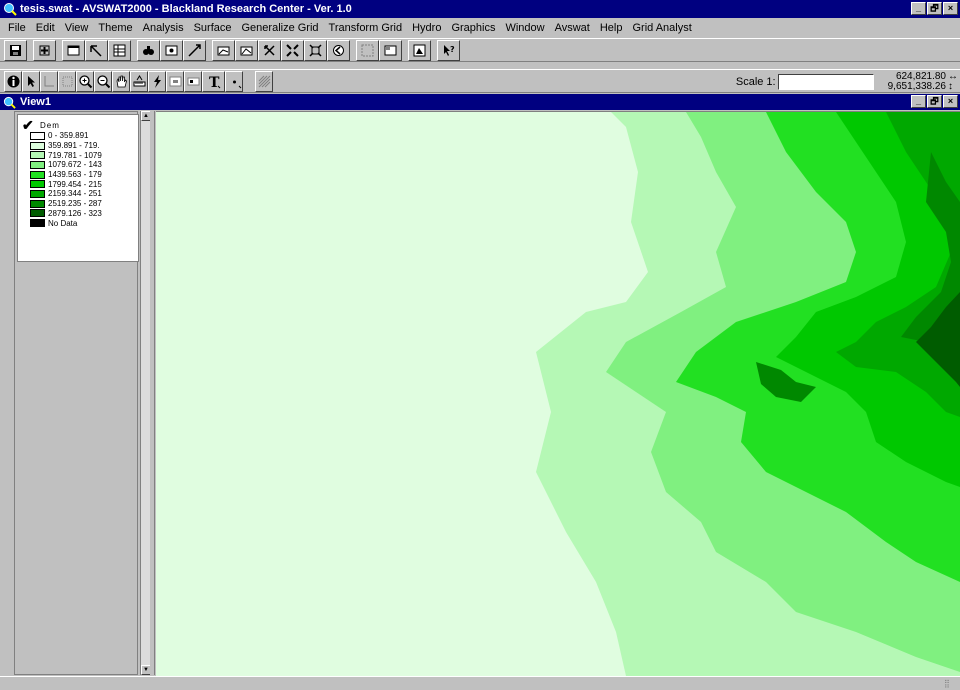  Describe the element at coordinates (145, 393) in the screenshot. I see `toc-scrollbar: ▲ ▼` at that location.